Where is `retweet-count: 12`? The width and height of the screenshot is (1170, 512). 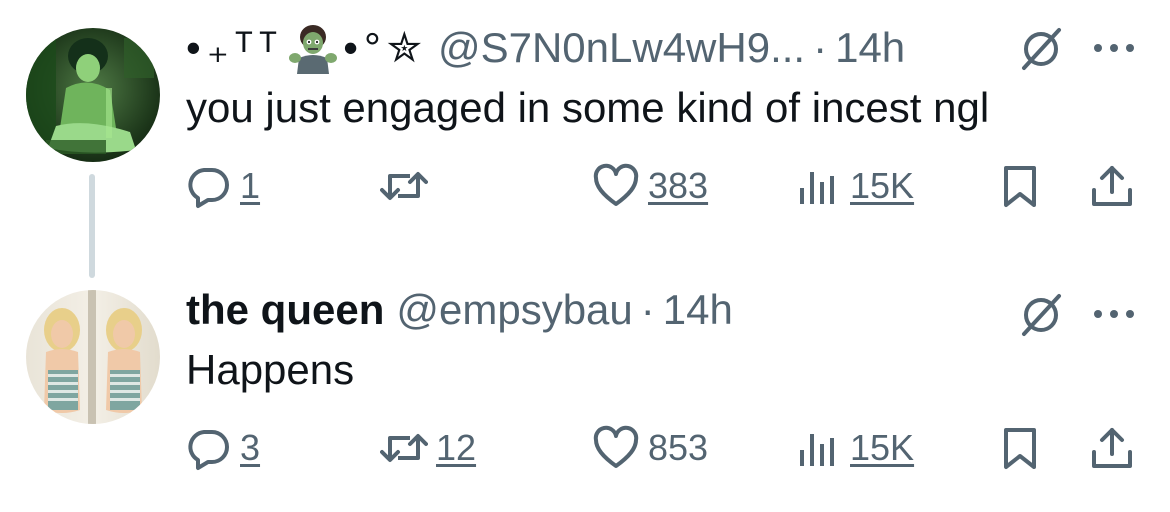 retweet-count: 12 is located at coordinates (456, 448).